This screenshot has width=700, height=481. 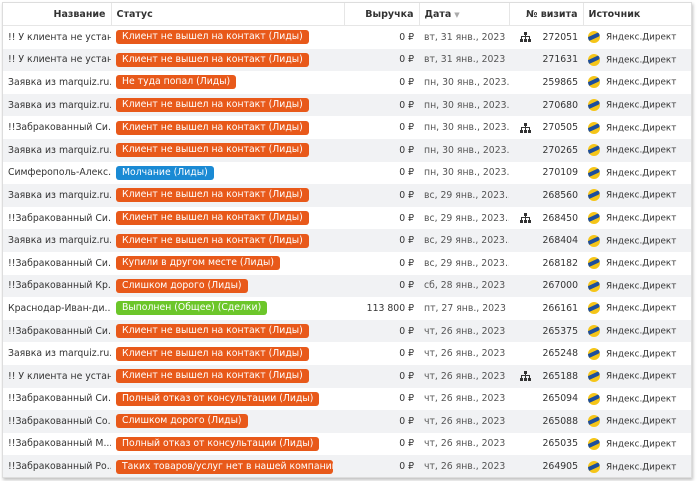 What do you see at coordinates (464, 14) in the screenshot?
I see `column-header-date: Дата ▼` at bounding box center [464, 14].